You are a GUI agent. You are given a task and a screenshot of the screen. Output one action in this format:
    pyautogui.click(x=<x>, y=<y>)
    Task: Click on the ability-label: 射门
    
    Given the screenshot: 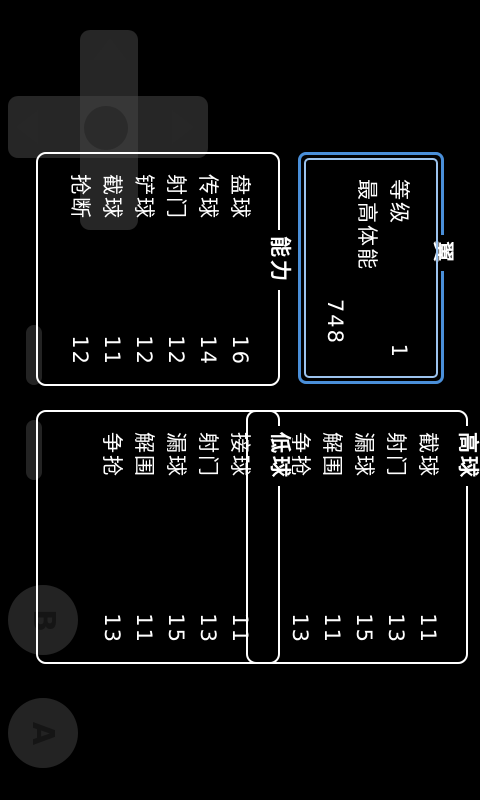 What is the action you would take?
    pyautogui.click(x=176, y=197)
    